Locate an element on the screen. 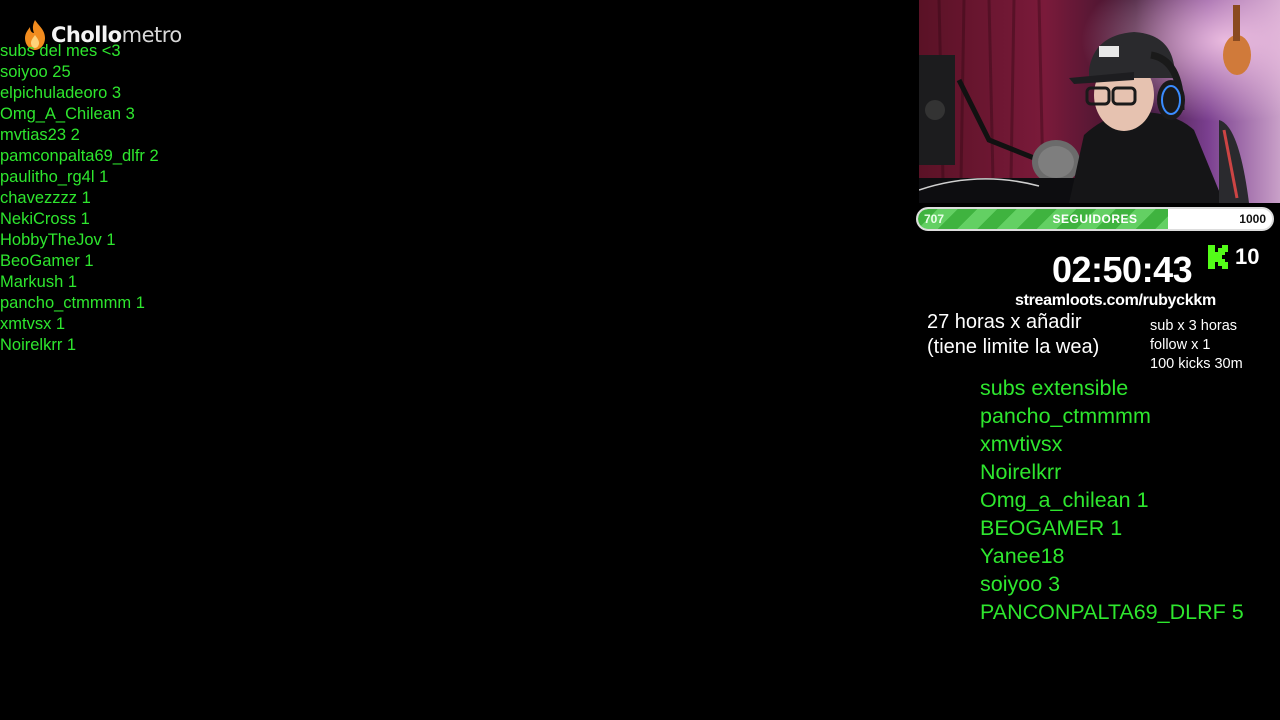 This screenshot has height=720, width=1280. subs-month-entry: Markush 1 is located at coordinates (39, 282).